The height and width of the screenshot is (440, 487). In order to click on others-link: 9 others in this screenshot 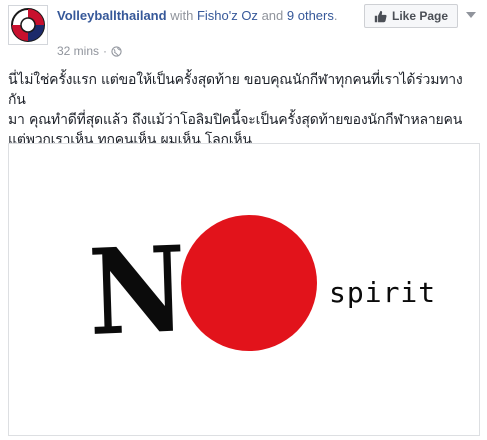, I will do `click(310, 15)`.